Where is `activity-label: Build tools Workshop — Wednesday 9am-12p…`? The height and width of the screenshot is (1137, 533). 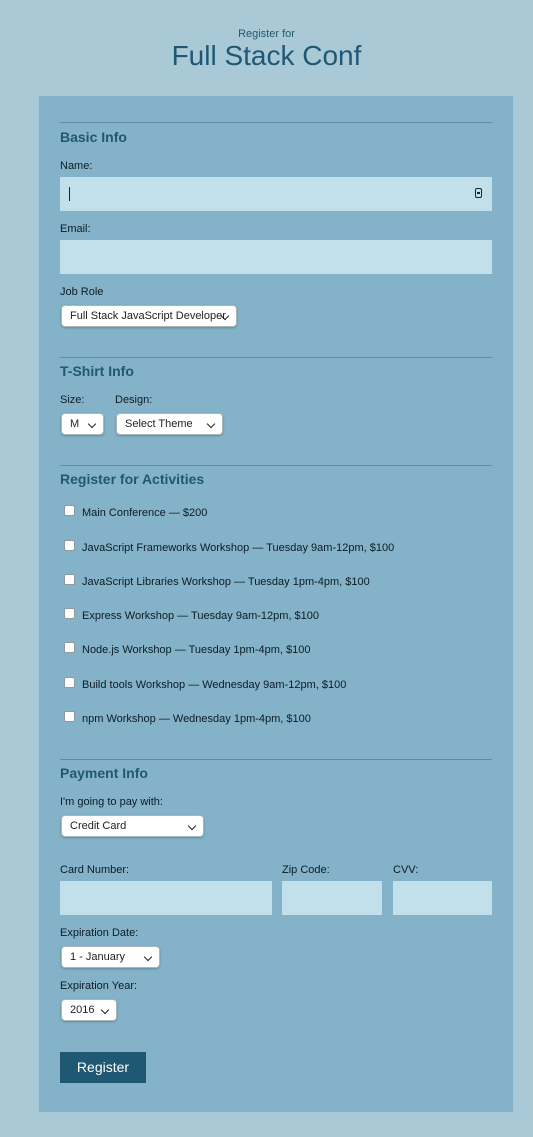
activity-label: Build tools Workshop — Wednesday 9am-12p… is located at coordinates (214, 685).